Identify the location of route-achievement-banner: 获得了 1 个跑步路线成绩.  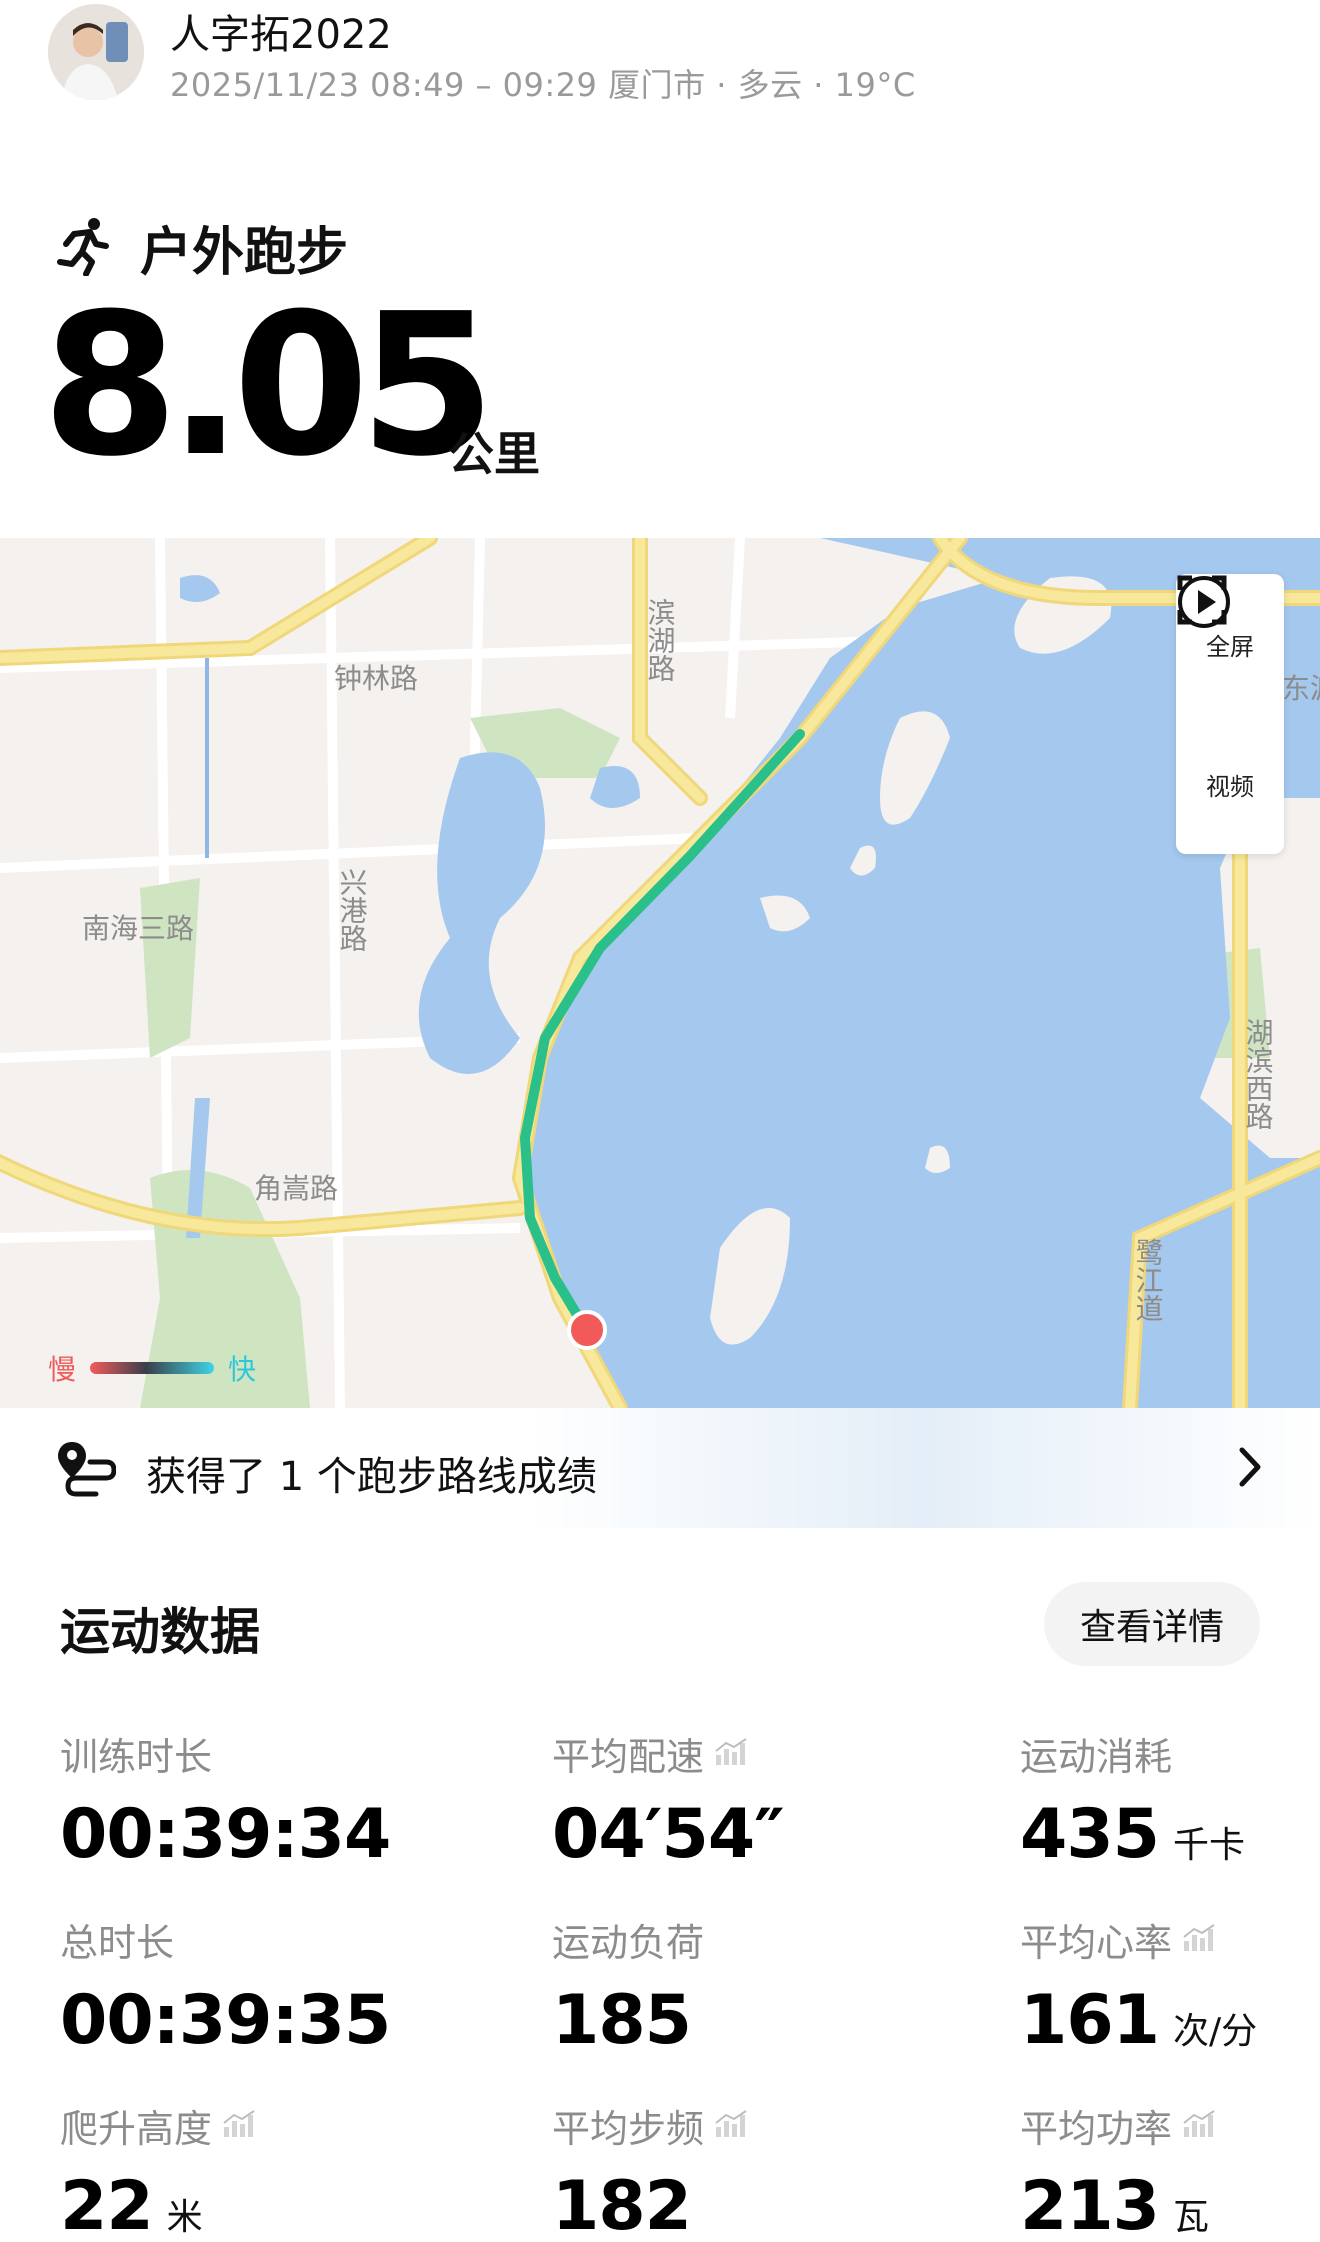
(660, 1468).